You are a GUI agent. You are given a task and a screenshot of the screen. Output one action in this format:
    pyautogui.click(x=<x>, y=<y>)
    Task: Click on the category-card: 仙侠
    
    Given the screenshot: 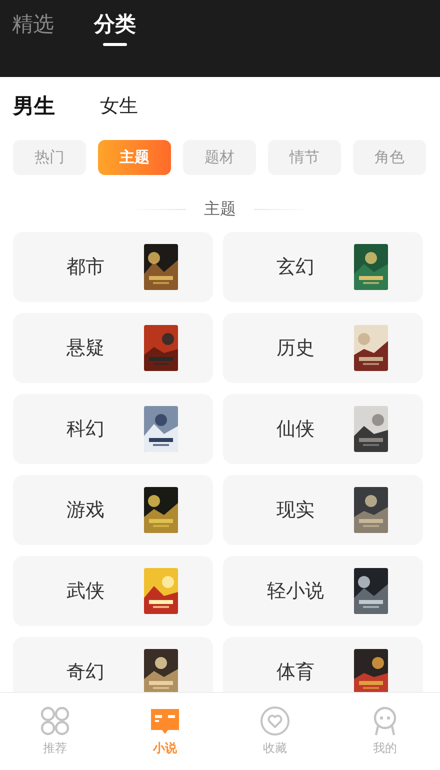 What is the action you would take?
    pyautogui.click(x=323, y=429)
    